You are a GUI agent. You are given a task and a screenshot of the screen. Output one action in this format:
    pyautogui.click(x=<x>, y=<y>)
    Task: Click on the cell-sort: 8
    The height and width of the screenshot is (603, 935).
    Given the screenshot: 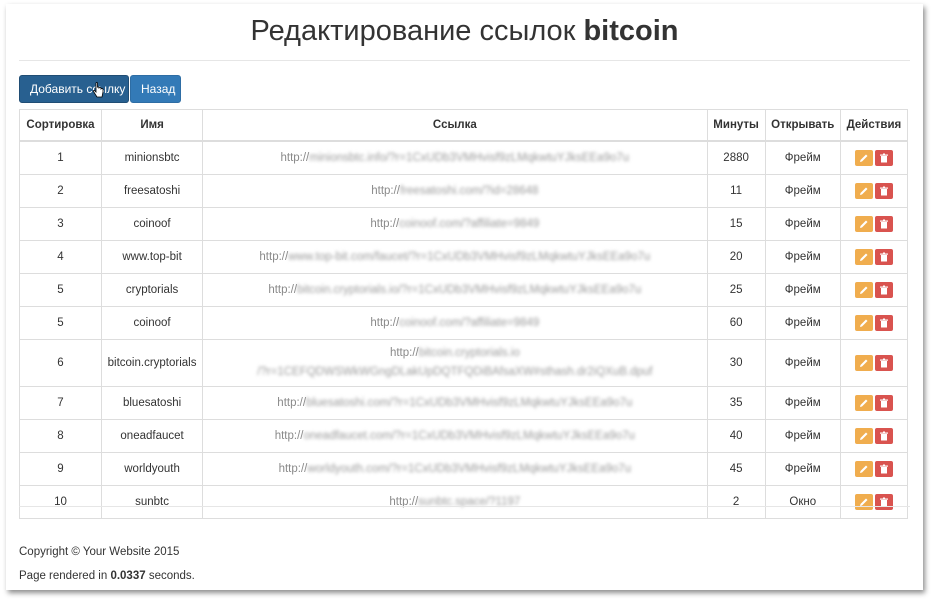 What is the action you would take?
    pyautogui.click(x=60, y=436)
    